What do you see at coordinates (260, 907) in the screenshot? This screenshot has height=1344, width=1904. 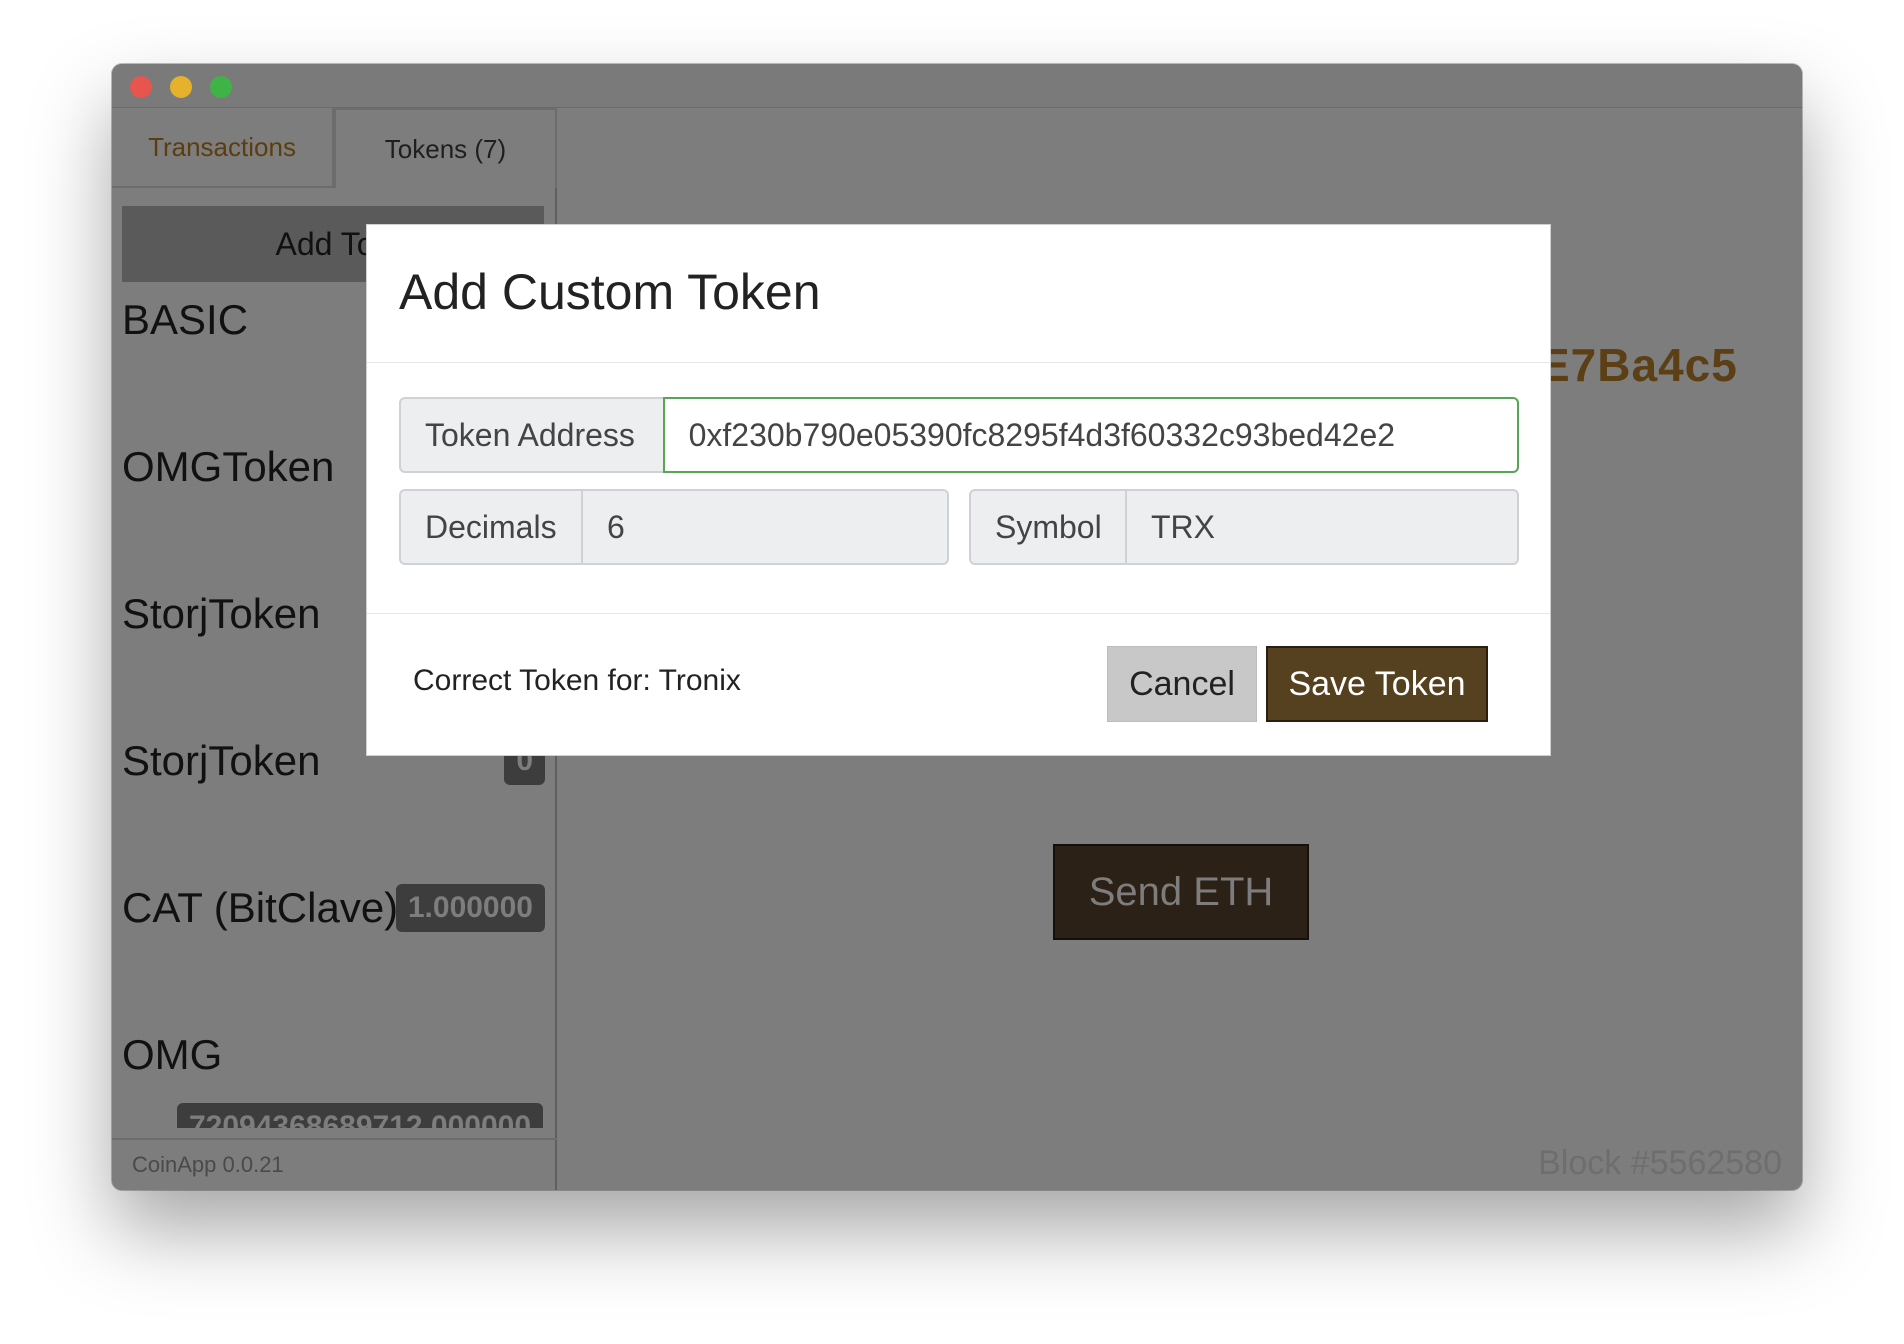 I see `token-name: CAT (BitClave)` at bounding box center [260, 907].